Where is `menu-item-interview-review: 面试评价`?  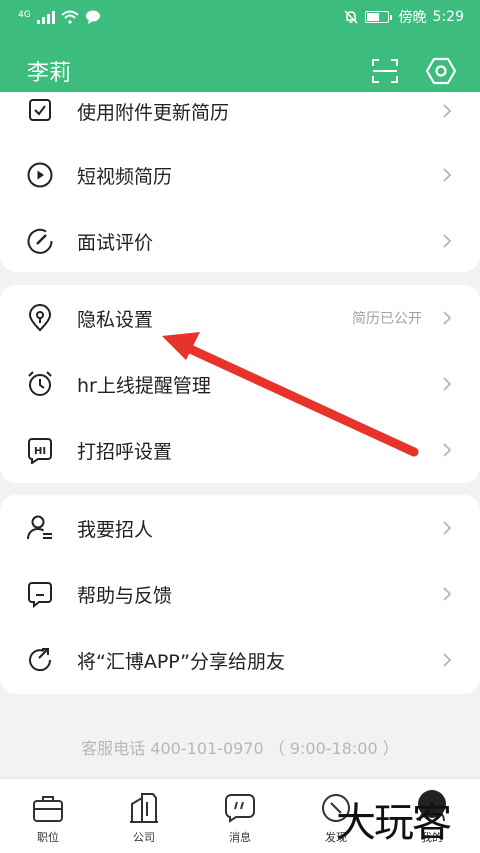 menu-item-interview-review: 面试评价 is located at coordinates (240, 241).